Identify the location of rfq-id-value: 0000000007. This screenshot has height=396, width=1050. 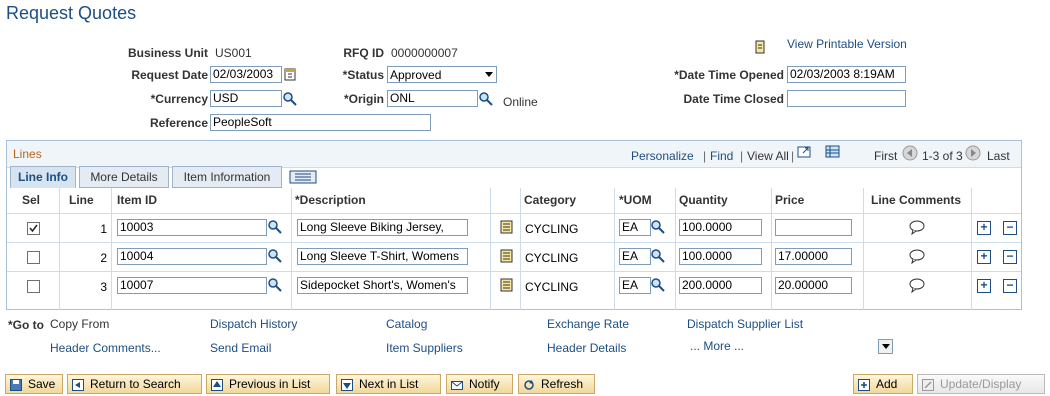
(424, 53).